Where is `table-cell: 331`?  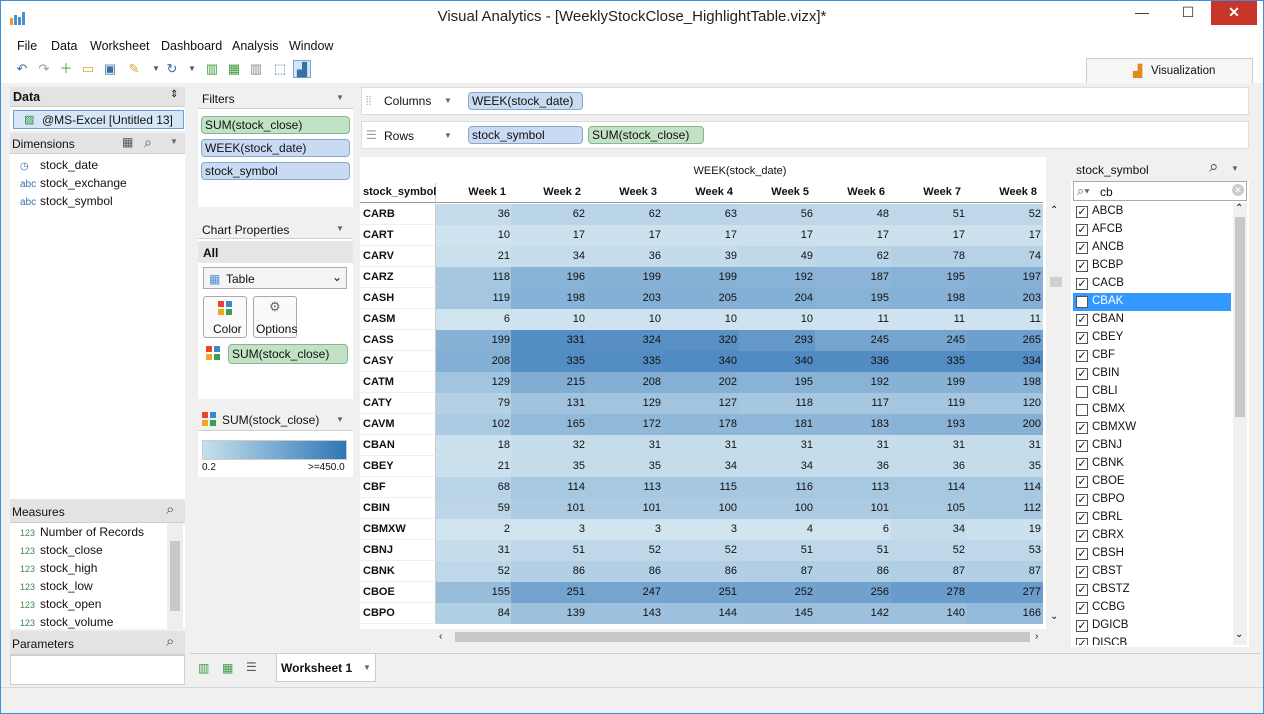 table-cell: 331 is located at coordinates (549, 340).